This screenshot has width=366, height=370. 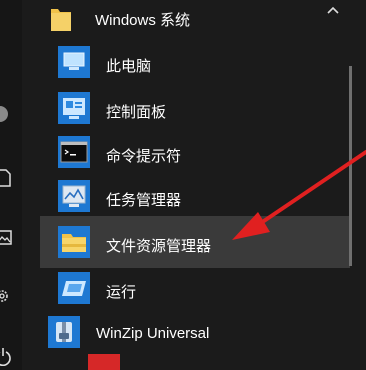 What do you see at coordinates (350, 166) in the screenshot?
I see `scrollbar-thumb` at bounding box center [350, 166].